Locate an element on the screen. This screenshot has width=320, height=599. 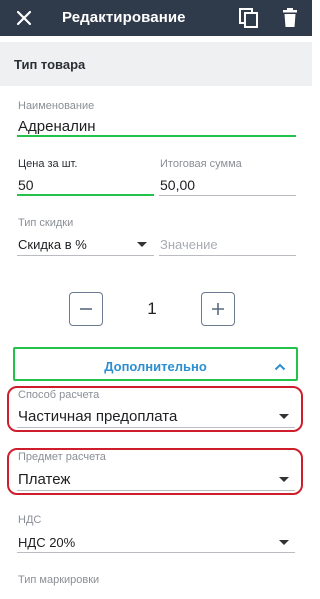
section-title: Тип товара is located at coordinates (50, 64).